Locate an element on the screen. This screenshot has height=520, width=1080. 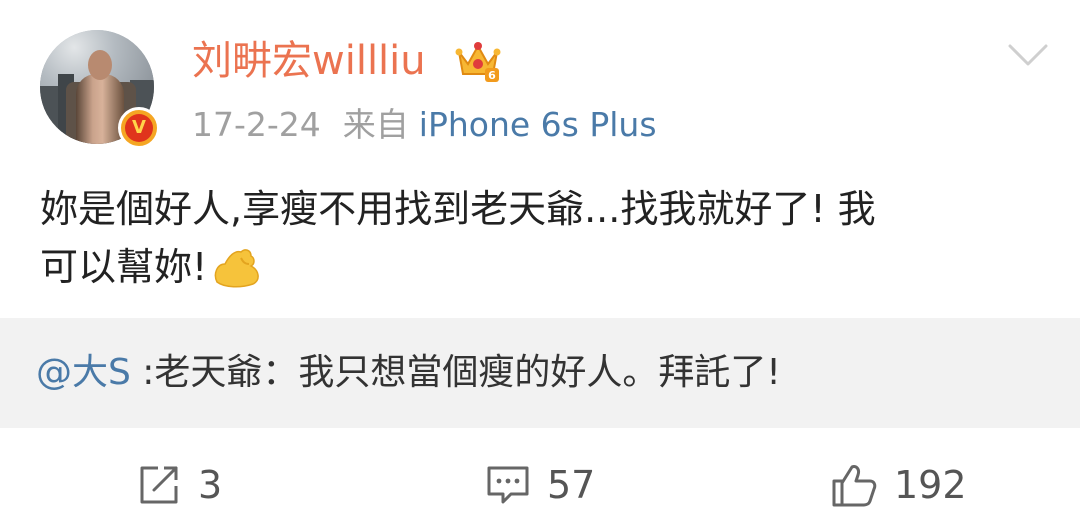
content-line-2: 可以幫妳! is located at coordinates (124, 267).